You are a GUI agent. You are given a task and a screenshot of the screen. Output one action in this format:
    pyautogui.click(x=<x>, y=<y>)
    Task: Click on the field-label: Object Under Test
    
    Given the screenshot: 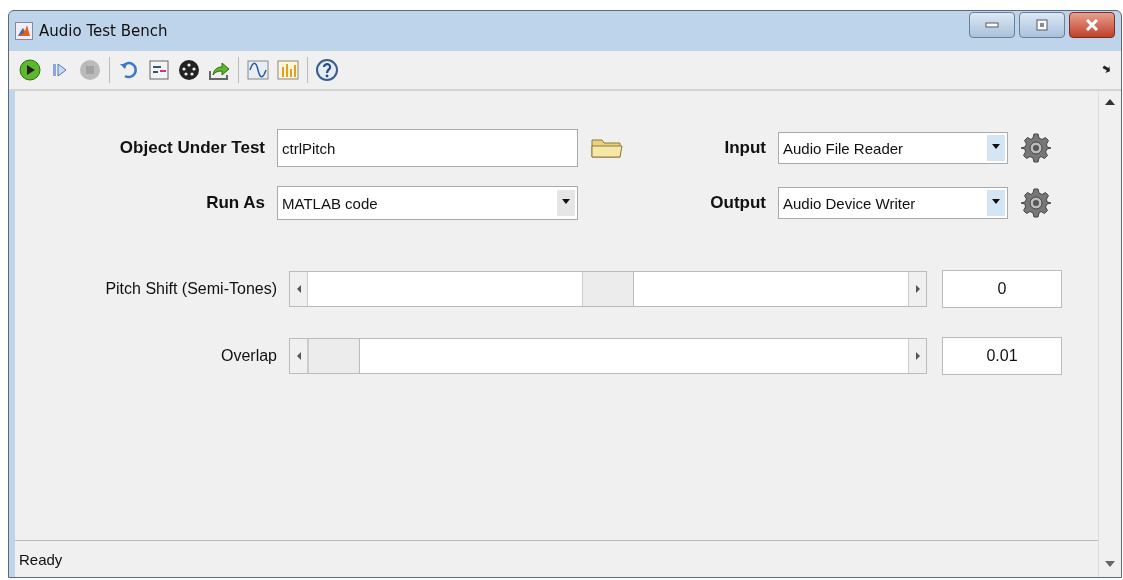 What is the action you would take?
    pyautogui.click(x=191, y=148)
    